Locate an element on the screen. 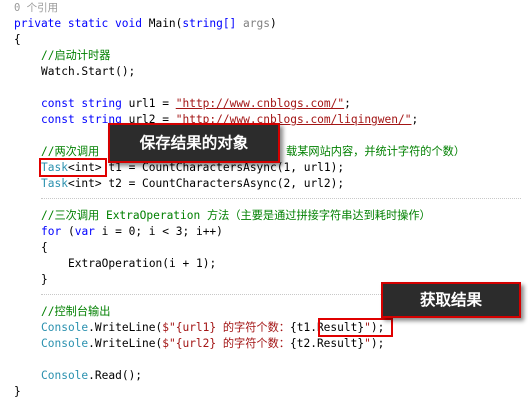 This screenshot has height=404, width=528. string-keyword: string is located at coordinates (98, 103).